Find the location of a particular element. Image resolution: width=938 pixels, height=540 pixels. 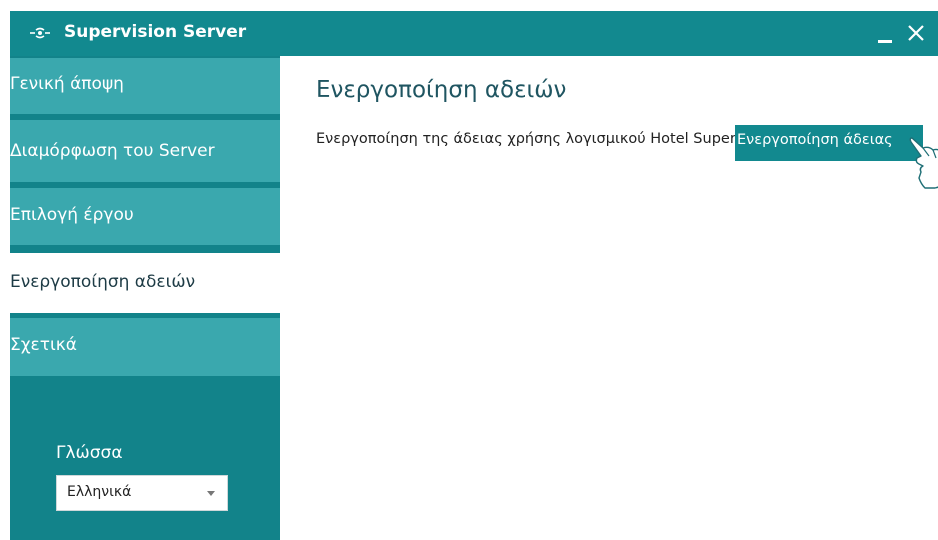

sidebar-item-server-configuration: Διαμόρφωση του Server is located at coordinates (145, 151).